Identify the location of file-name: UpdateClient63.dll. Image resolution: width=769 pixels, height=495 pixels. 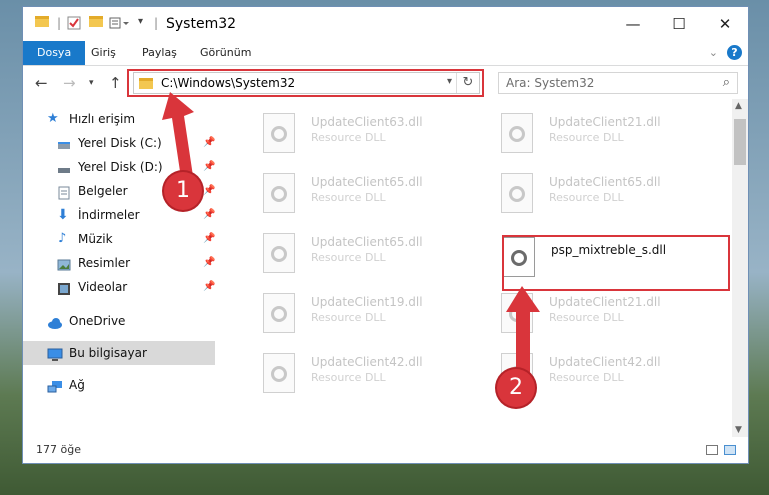
(367, 122).